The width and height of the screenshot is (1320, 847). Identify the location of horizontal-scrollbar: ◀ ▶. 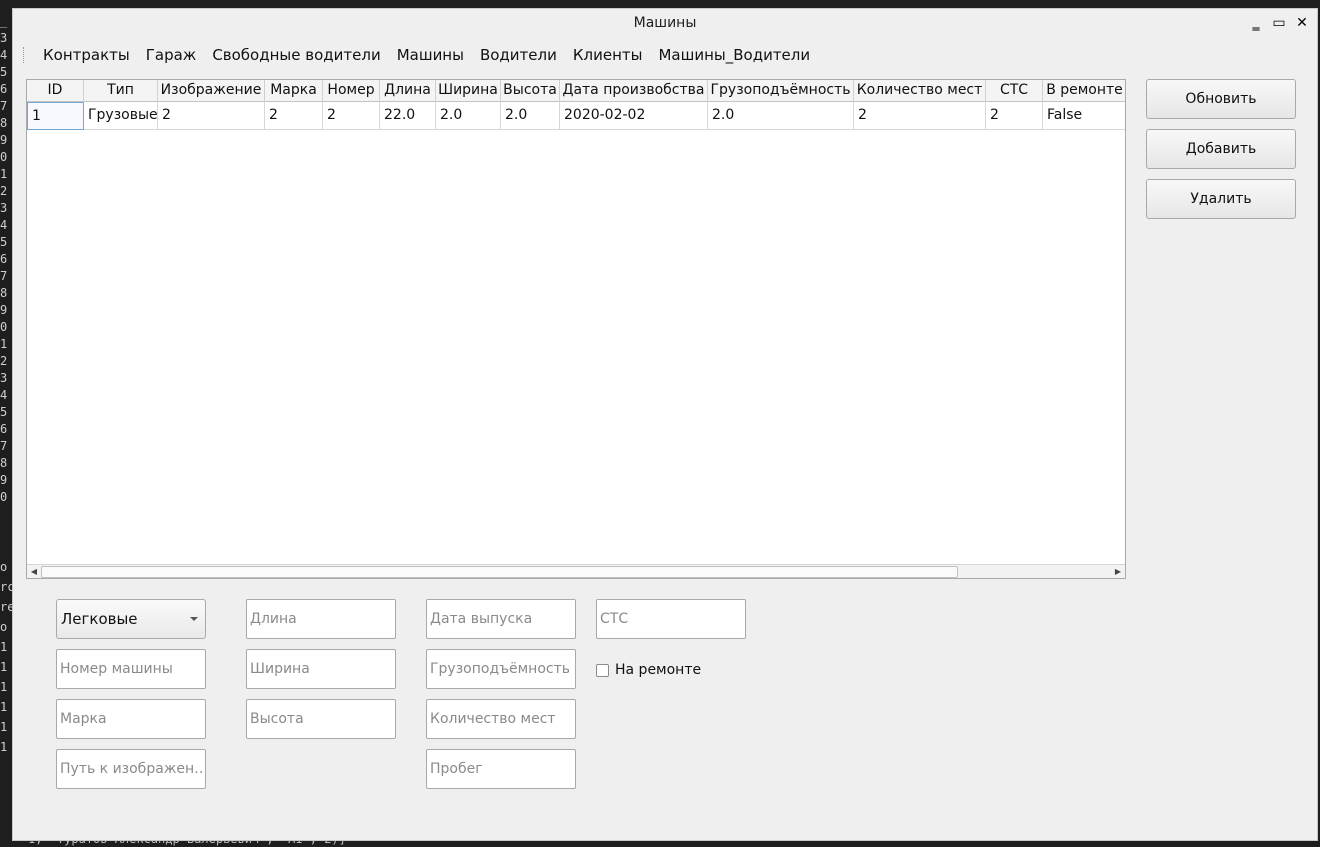
(576, 571).